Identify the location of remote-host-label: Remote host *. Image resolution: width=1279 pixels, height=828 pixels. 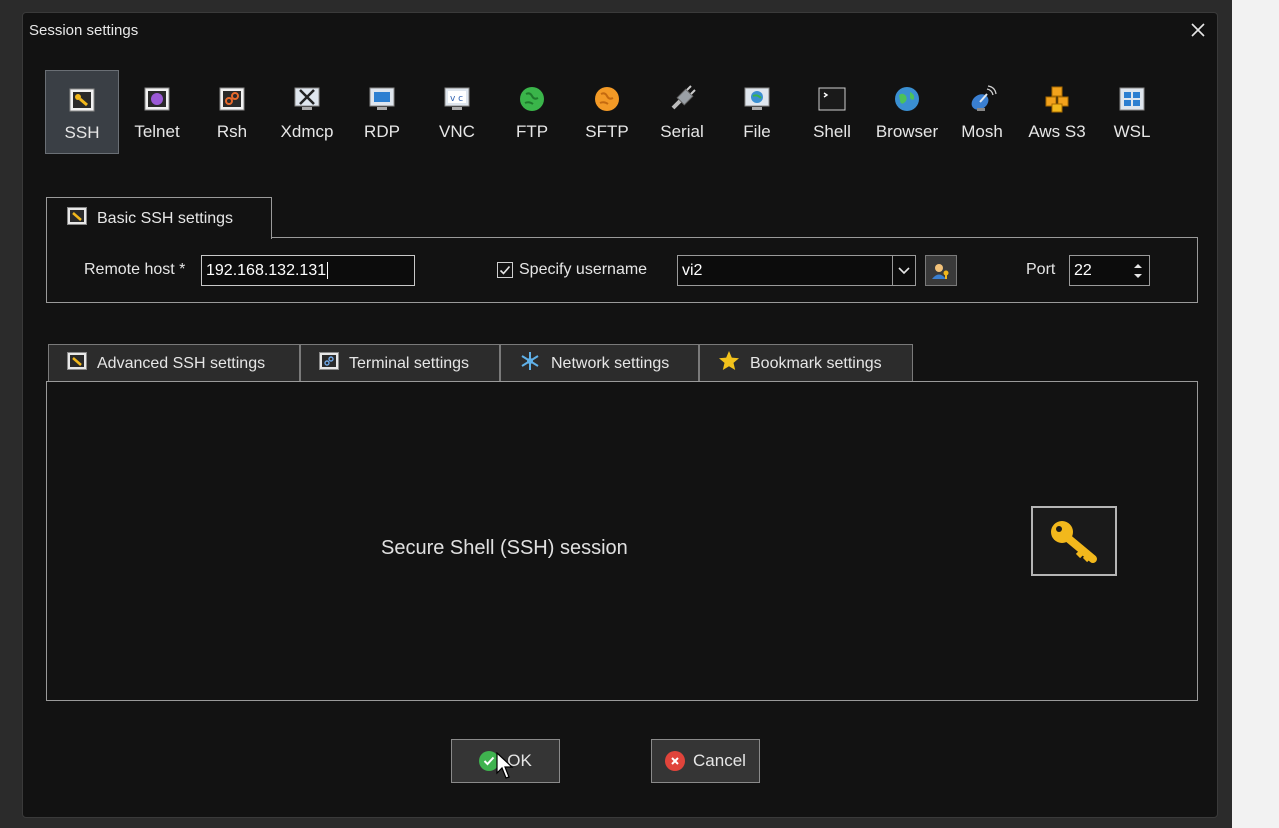
(135, 269).